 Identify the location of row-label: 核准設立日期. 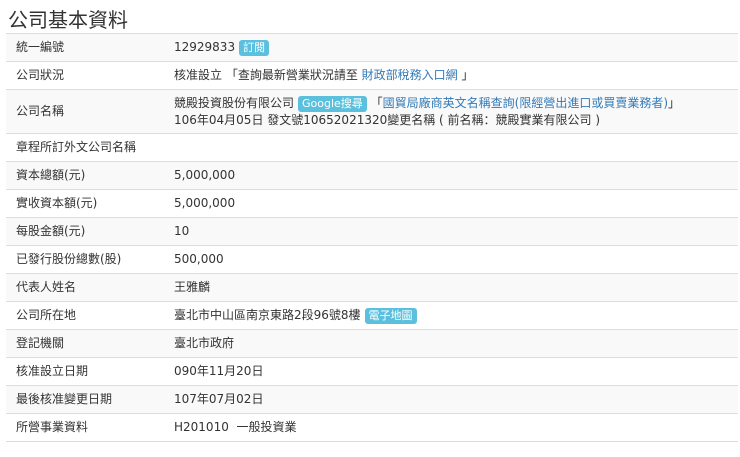
(86, 371).